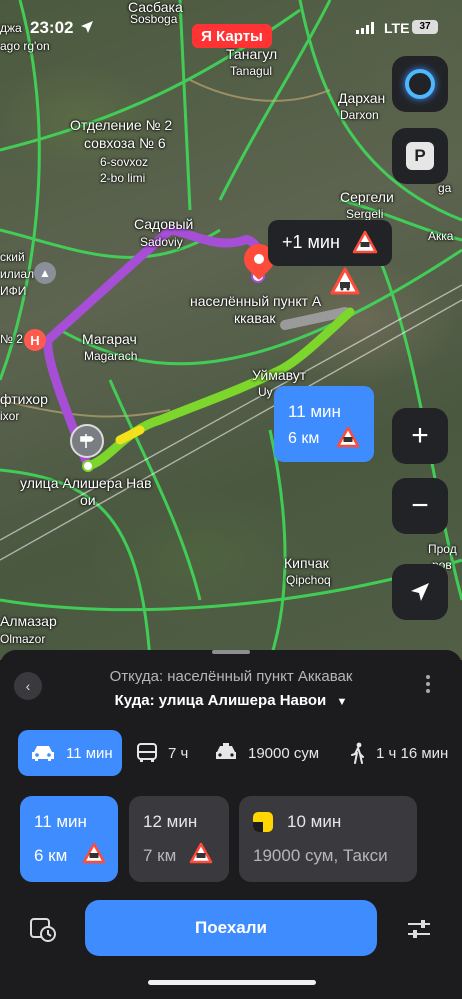 The width and height of the screenshot is (462, 999). What do you see at coordinates (311, 242) in the screenshot?
I see `alt-route-time-diff: +1 мин` at bounding box center [311, 242].